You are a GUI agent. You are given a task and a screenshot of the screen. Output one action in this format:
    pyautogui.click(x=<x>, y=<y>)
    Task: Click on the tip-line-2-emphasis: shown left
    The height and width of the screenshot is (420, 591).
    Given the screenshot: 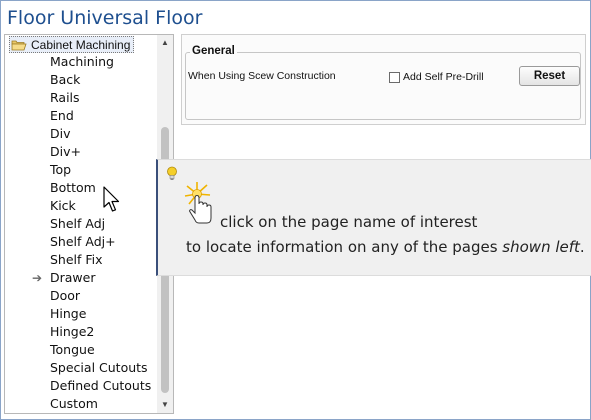 What is the action you would take?
    pyautogui.click(x=541, y=247)
    